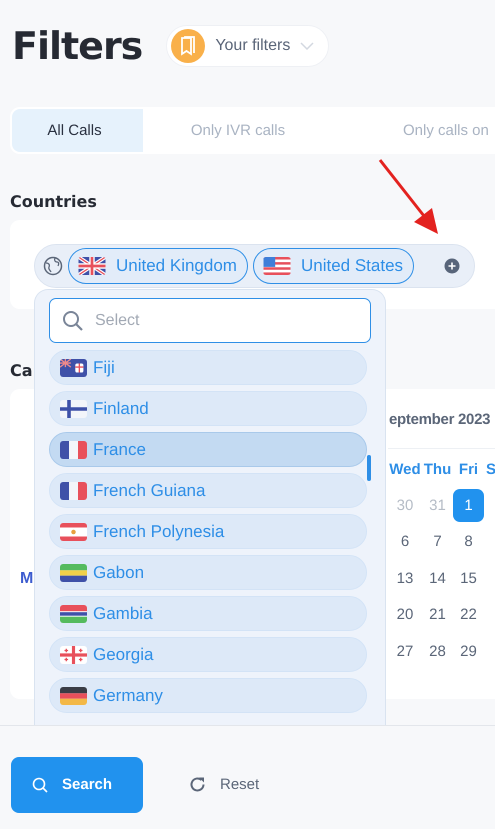  I want to click on weekday-label: Fri, so click(468, 469).